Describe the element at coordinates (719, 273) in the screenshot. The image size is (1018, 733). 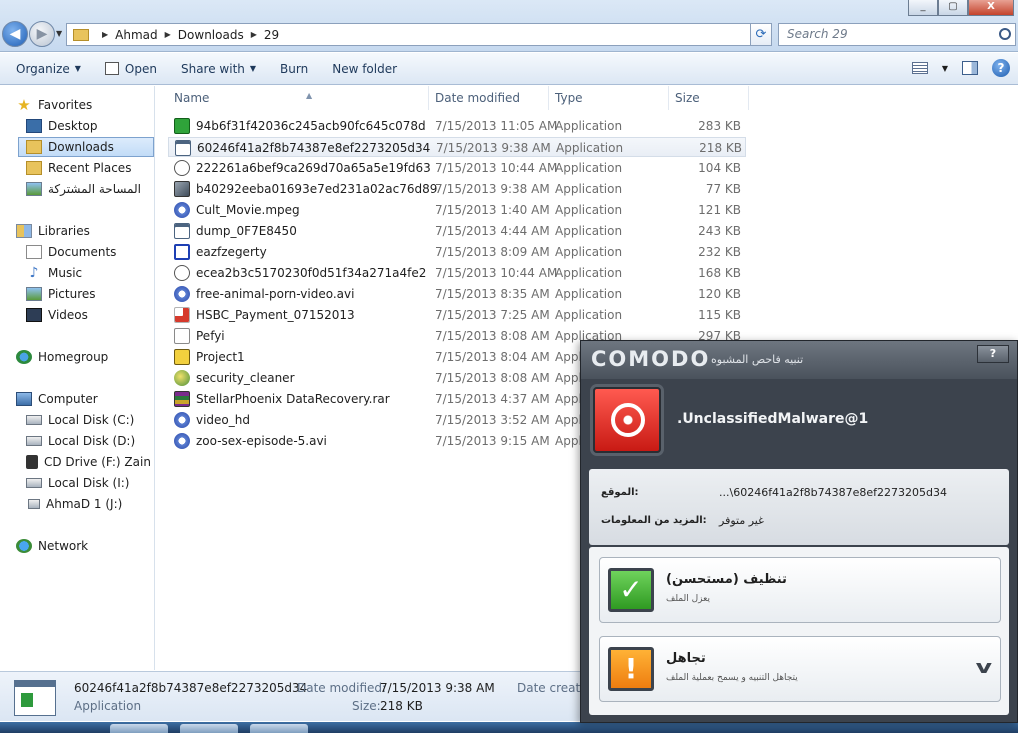
I see `file-size: 168 KB` at that location.